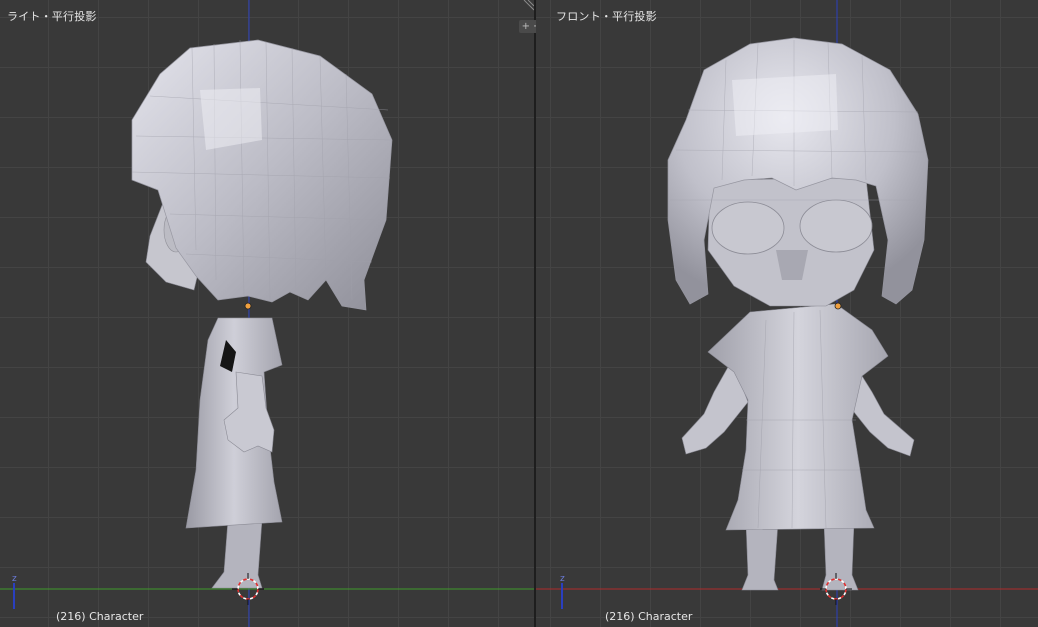 This screenshot has height=627, width=1038. Describe the element at coordinates (52, 16) in the screenshot. I see `viewport-label-left: ライト・平行投影` at that location.